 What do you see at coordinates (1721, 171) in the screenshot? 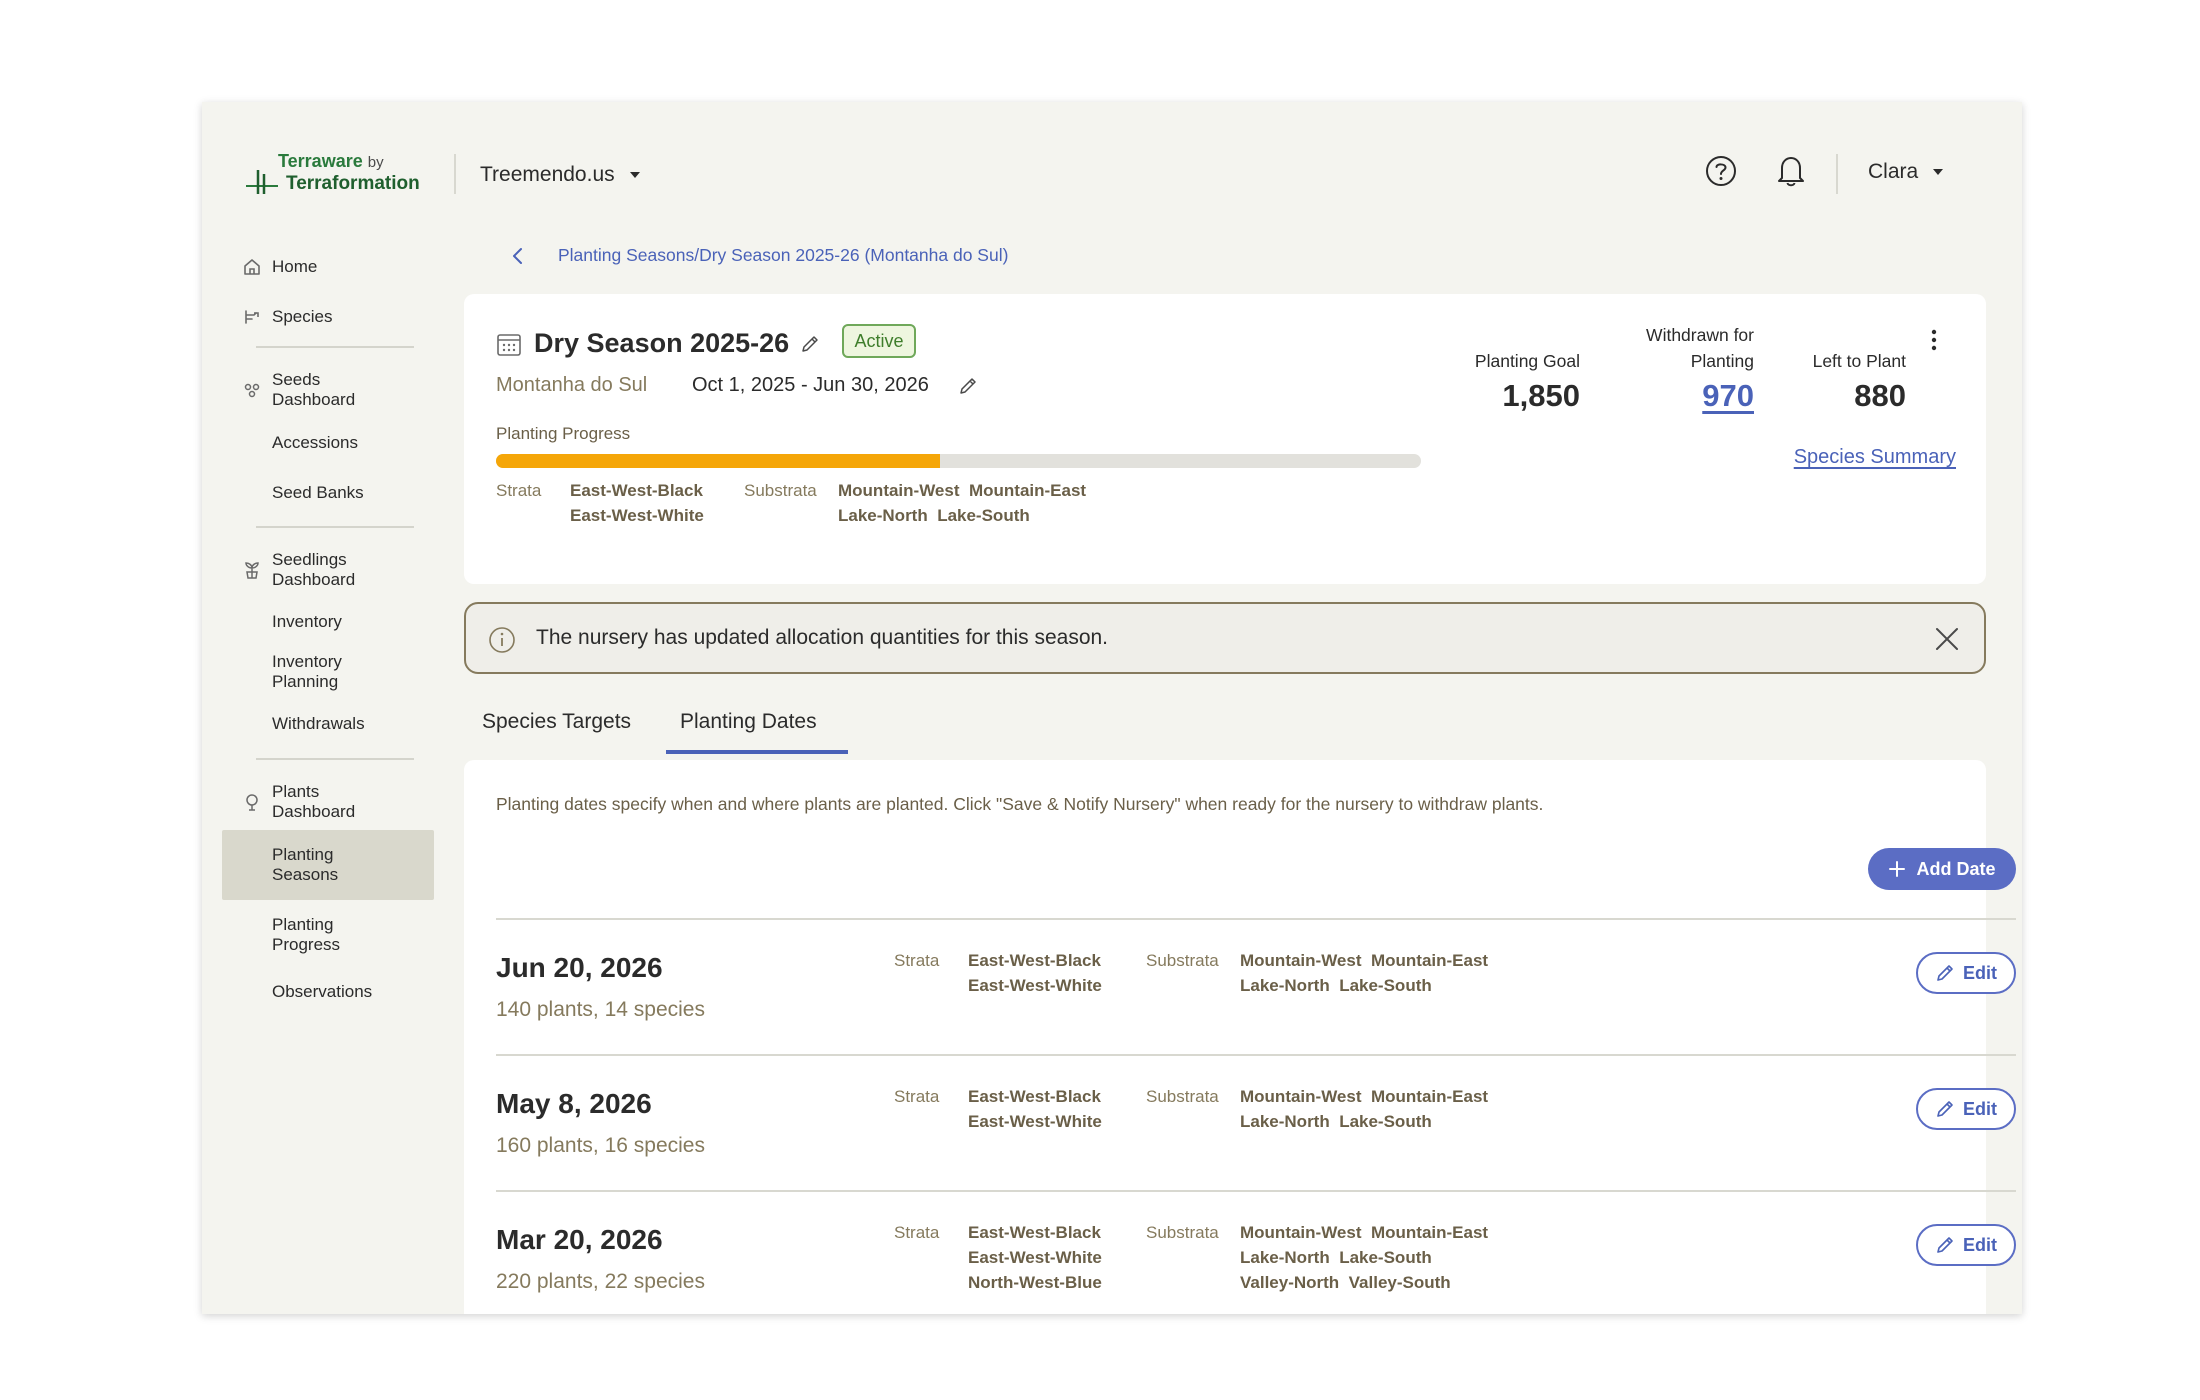
I see `help-icon` at bounding box center [1721, 171].